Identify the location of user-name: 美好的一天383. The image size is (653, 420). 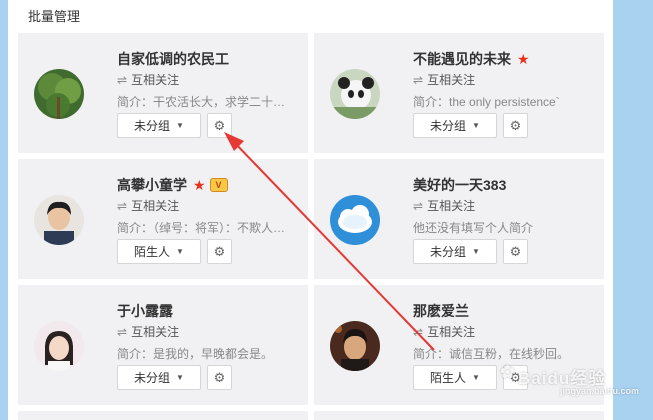
(459, 185).